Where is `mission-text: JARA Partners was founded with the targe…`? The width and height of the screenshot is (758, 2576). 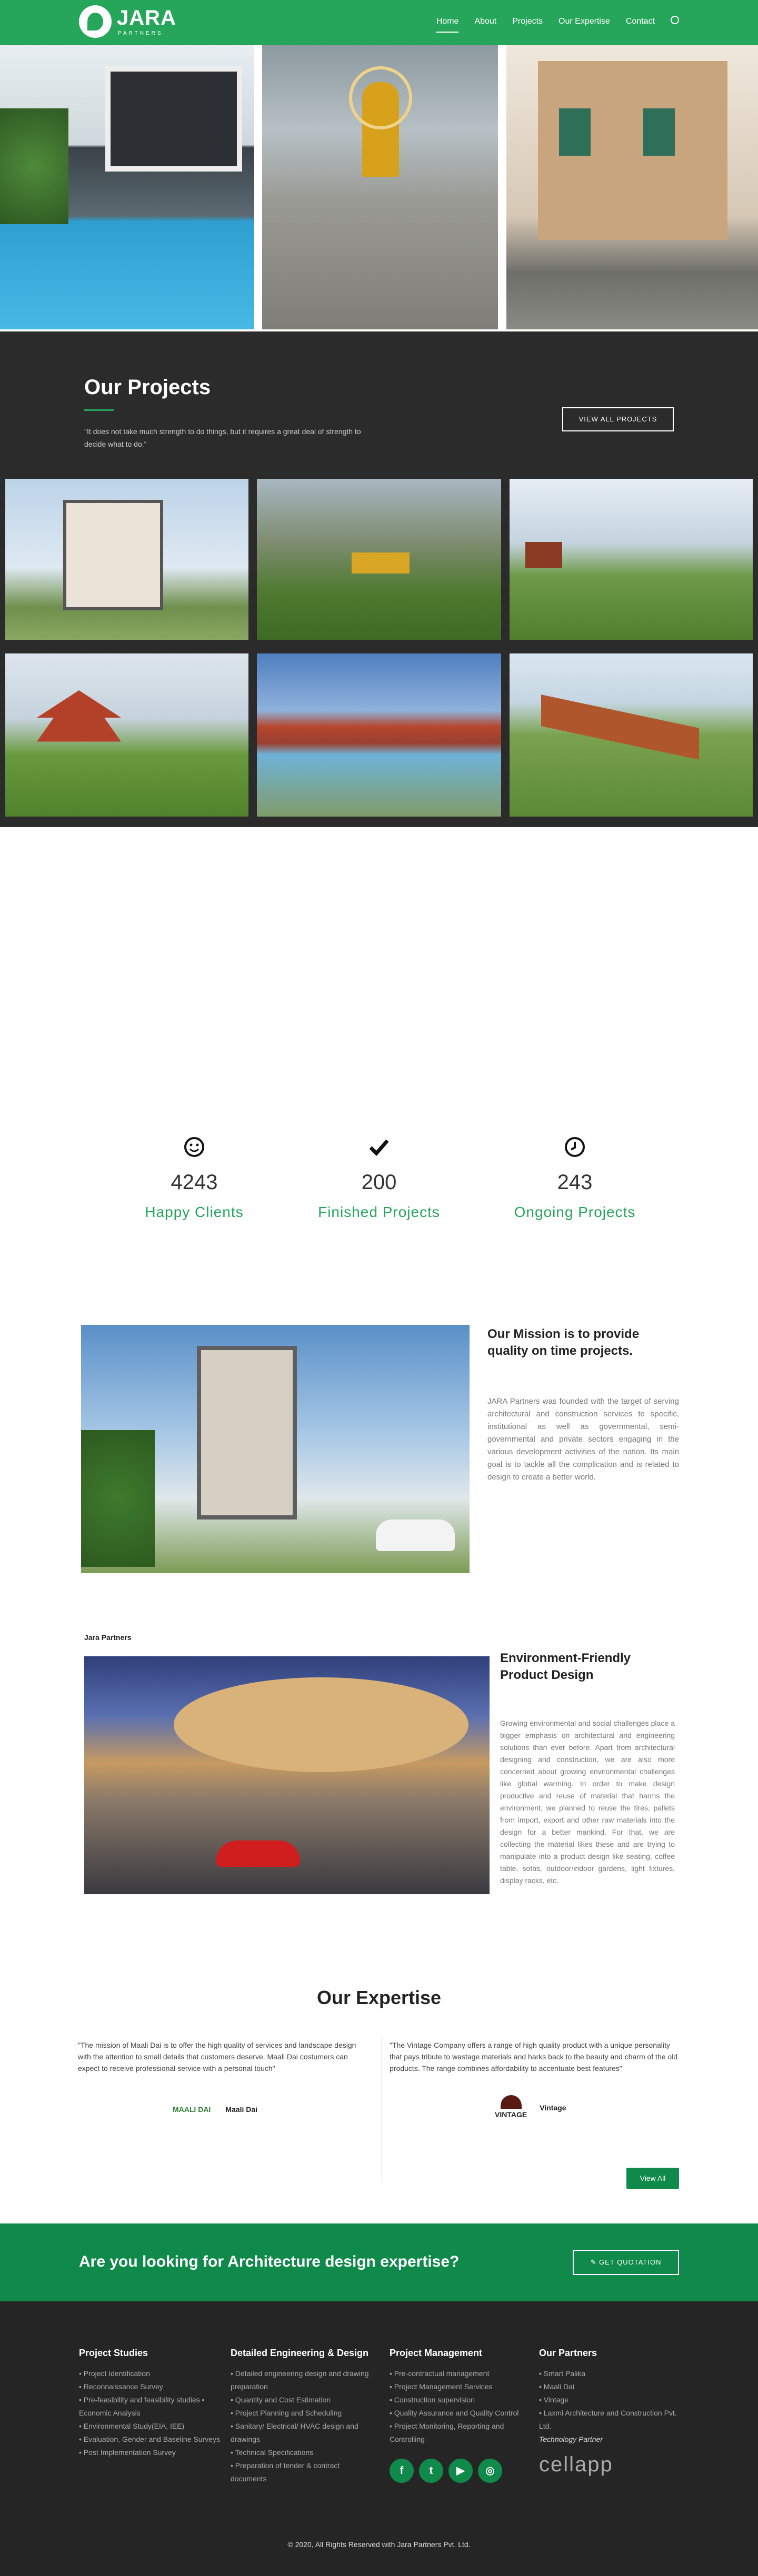
mission-text: JARA Partners was founded with the targe… is located at coordinates (583, 1440).